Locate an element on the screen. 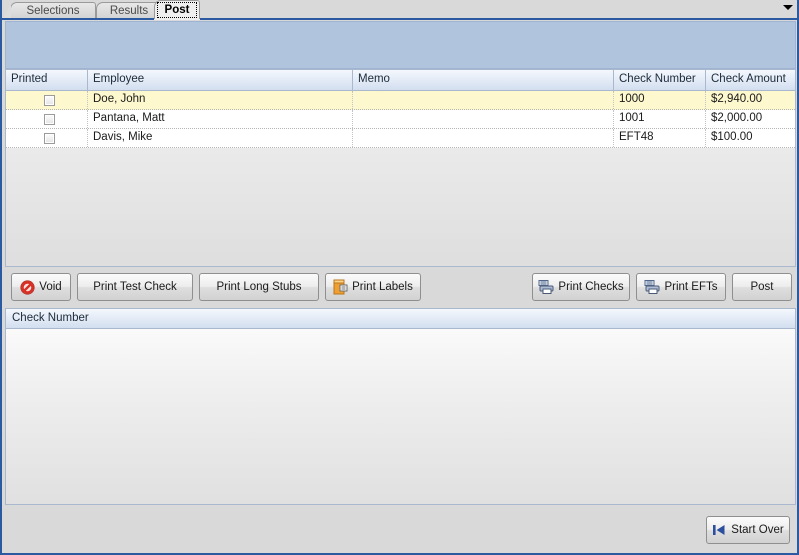  print-long-stubs-button: Print Long Stubs is located at coordinates (259, 287).